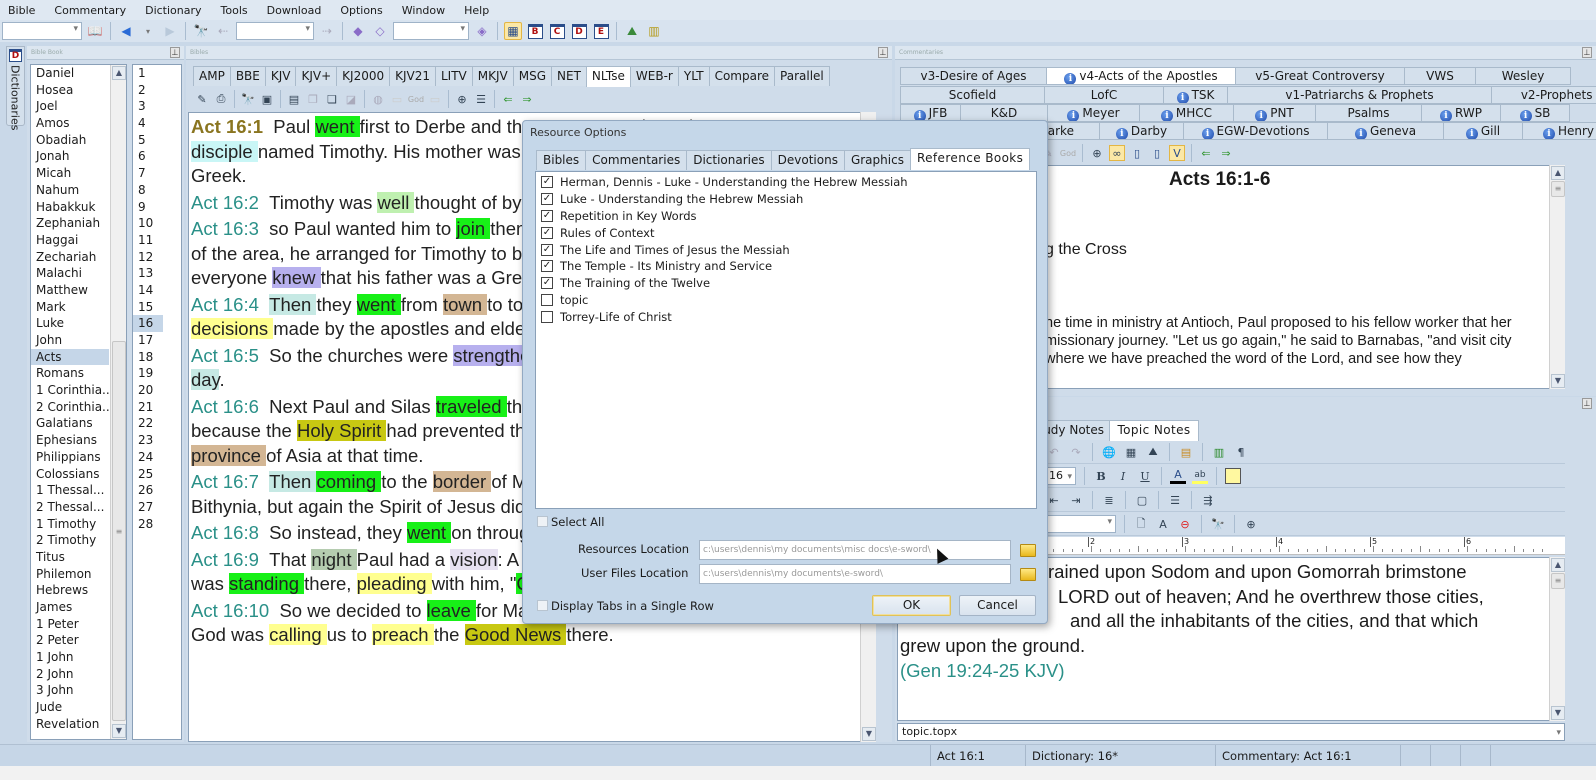  Describe the element at coordinates (70, 140) in the screenshot. I see `book-list-item: Obadiah` at that location.